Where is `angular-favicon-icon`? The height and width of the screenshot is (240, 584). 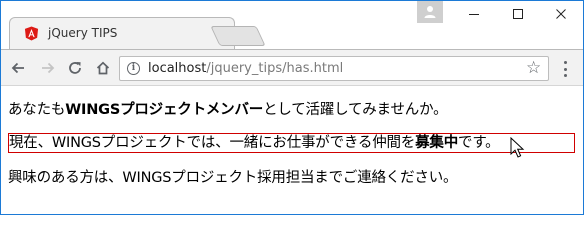
angular-favicon-icon is located at coordinates (31, 33).